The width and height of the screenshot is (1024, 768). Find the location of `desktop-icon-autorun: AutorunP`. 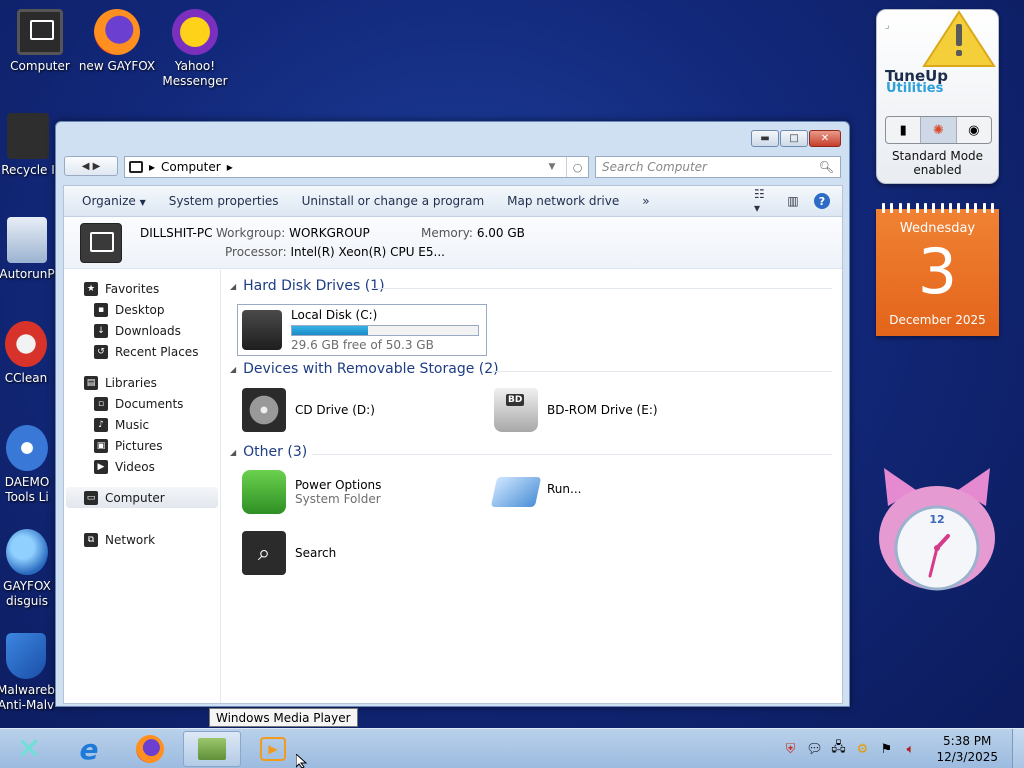

desktop-icon-autorun: AutorunP is located at coordinates (29, 249).